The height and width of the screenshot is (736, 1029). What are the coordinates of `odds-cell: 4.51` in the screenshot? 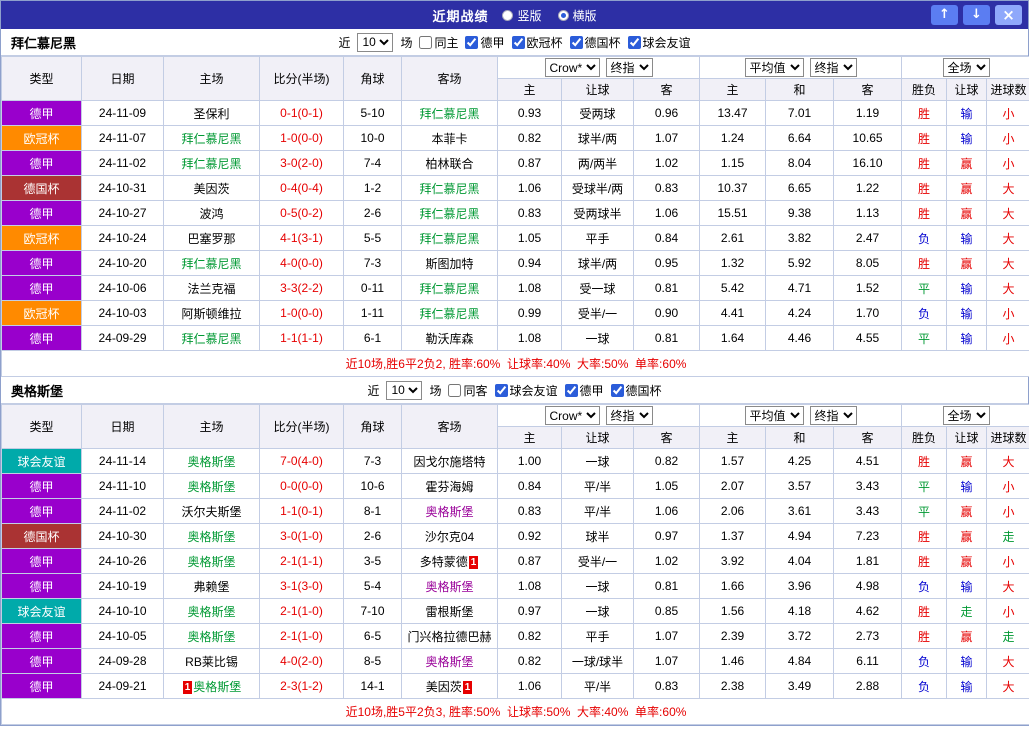 It's located at (868, 461).